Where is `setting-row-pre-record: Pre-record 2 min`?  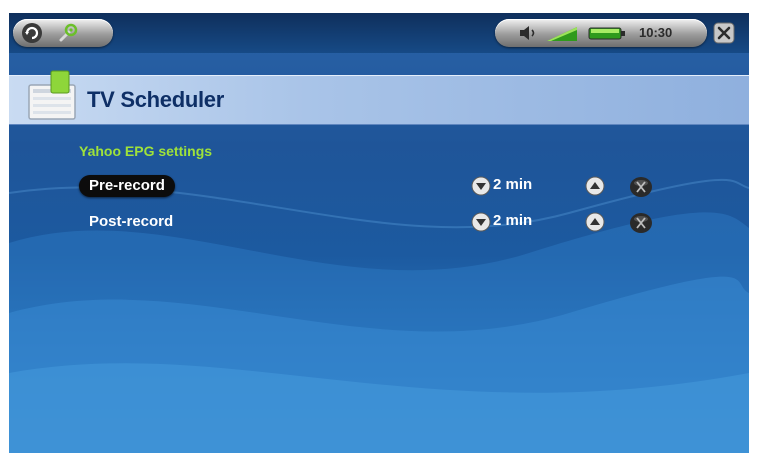
setting-row-pre-record: Pre-record 2 min is located at coordinates (379, 186).